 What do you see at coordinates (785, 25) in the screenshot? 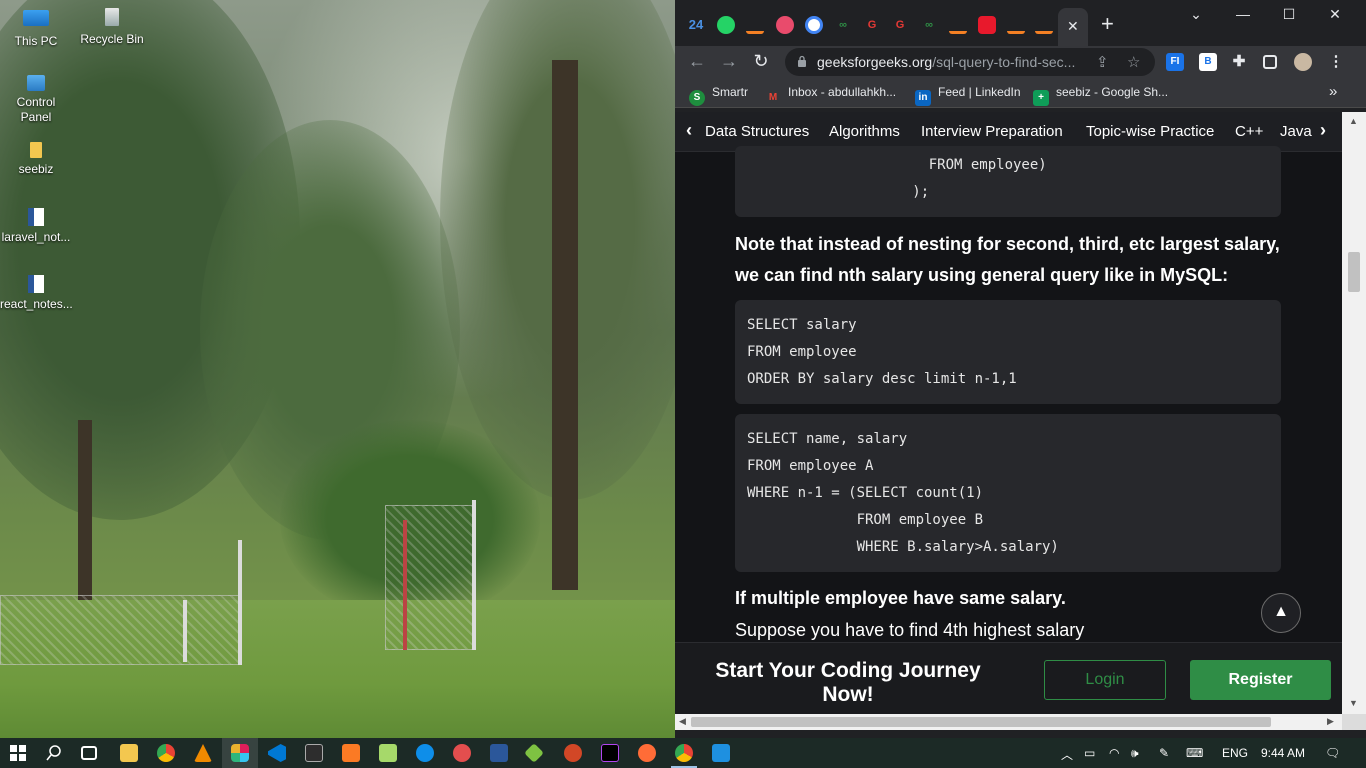
I see `tab-gmail-icon` at bounding box center [785, 25].